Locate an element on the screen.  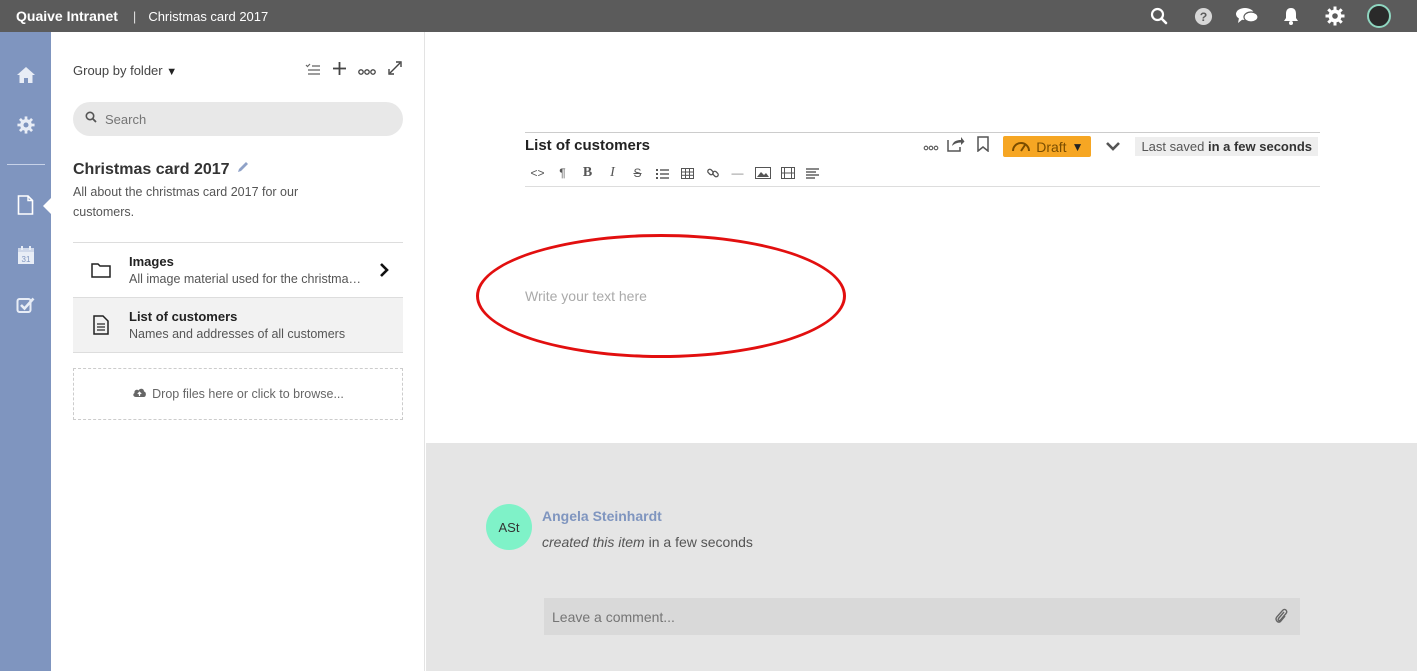
activity-line: created this item in a few seconds is located at coordinates (647, 542).